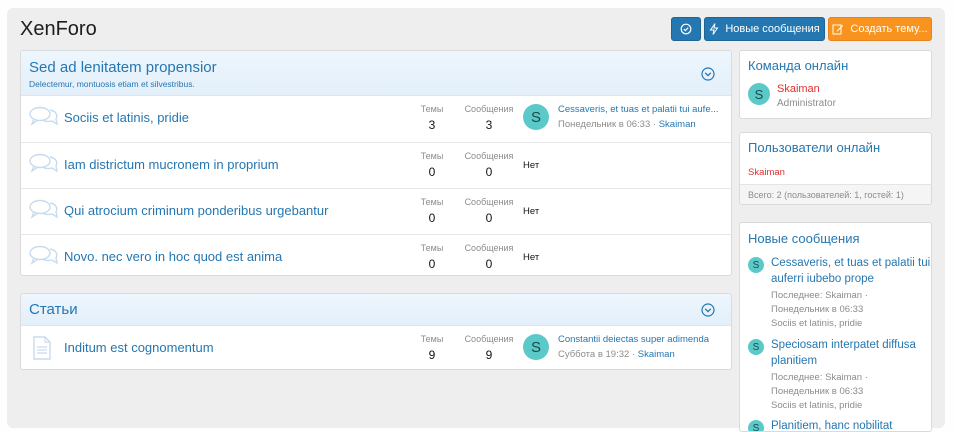  What do you see at coordinates (851, 424) in the screenshot?
I see `new-post-title: Planitiem, hanc nobilitat` at bounding box center [851, 424].